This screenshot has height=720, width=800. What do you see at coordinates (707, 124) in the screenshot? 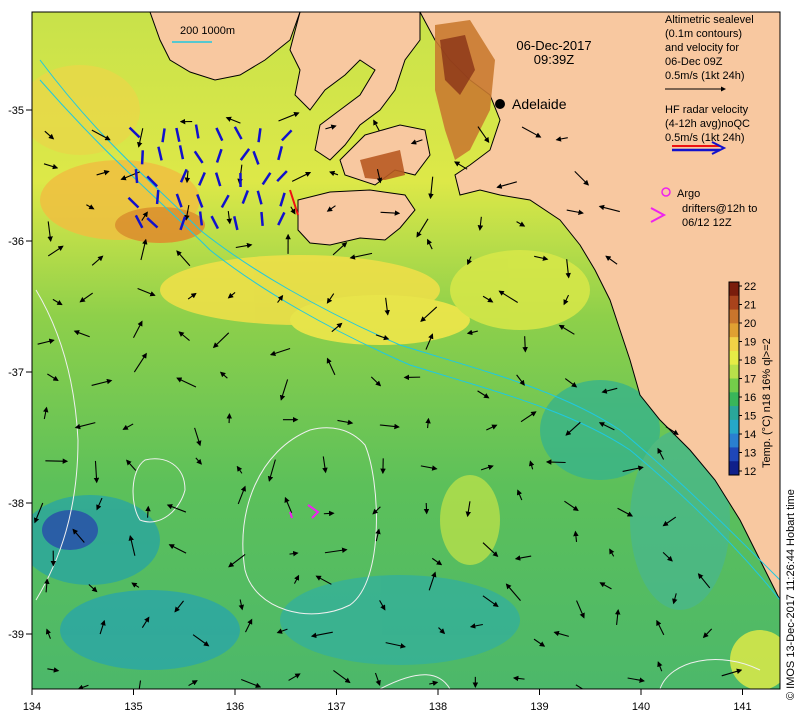
I see `hf-line-2: (4-12h avg)noQC` at bounding box center [707, 124].